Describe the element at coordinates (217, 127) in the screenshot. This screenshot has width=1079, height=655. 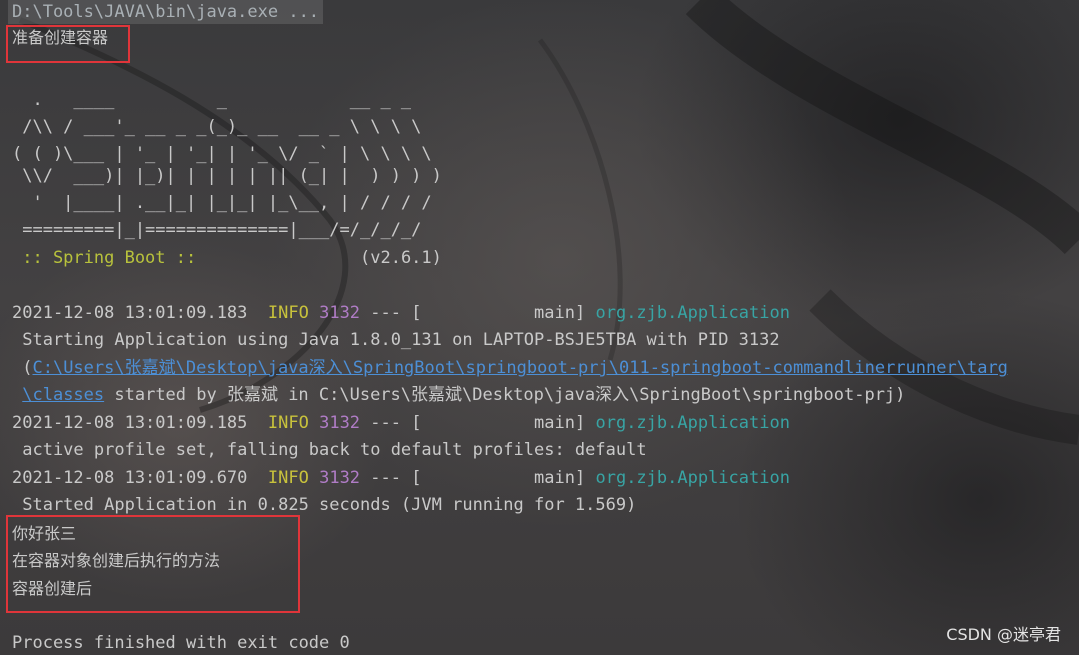
I see `banner-line: /\\ / ___'_ __ _ _(_)_ __ __ _ \ \ \ \` at that location.